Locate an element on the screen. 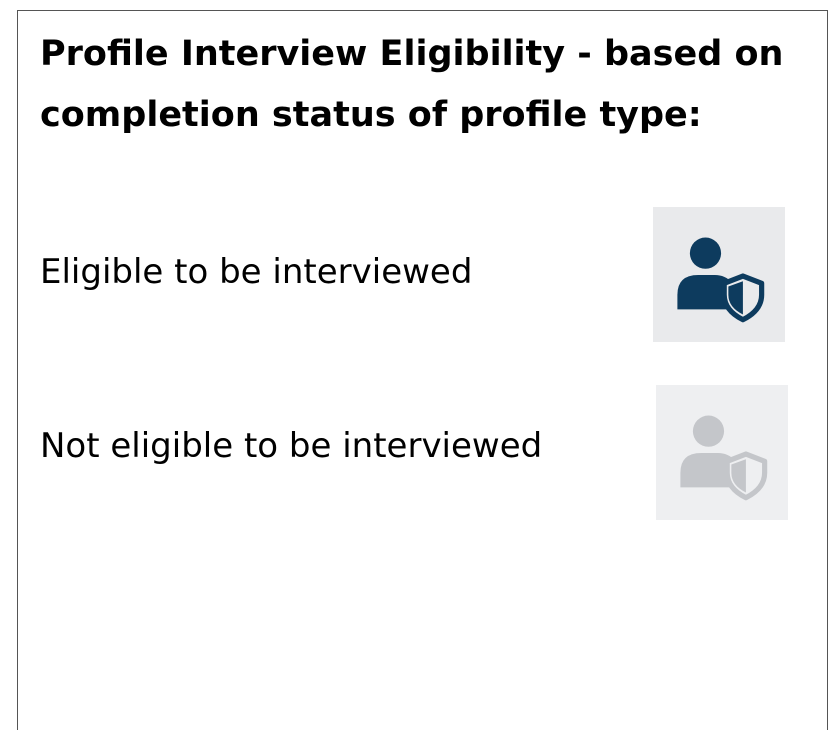  not-eligible-icon-tile is located at coordinates (722, 452).